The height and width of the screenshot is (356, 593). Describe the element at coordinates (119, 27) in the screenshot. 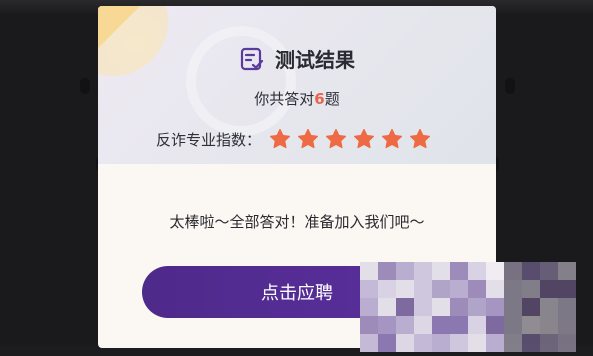

I see `corner-triangle-decoration` at that location.